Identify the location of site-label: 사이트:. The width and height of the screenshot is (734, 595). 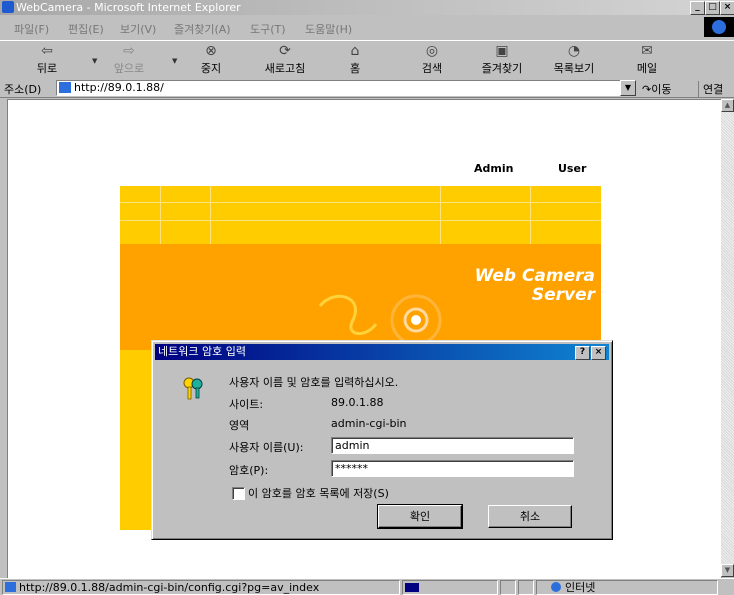
(246, 404).